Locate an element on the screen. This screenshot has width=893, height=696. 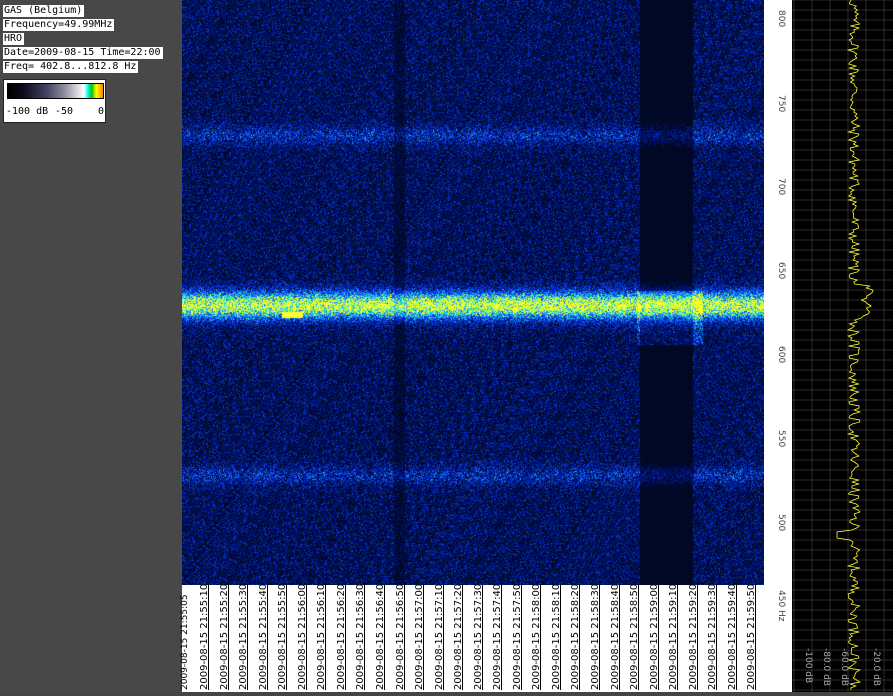
frequency-label: Frequency=49.99MHz is located at coordinates (59, 25).